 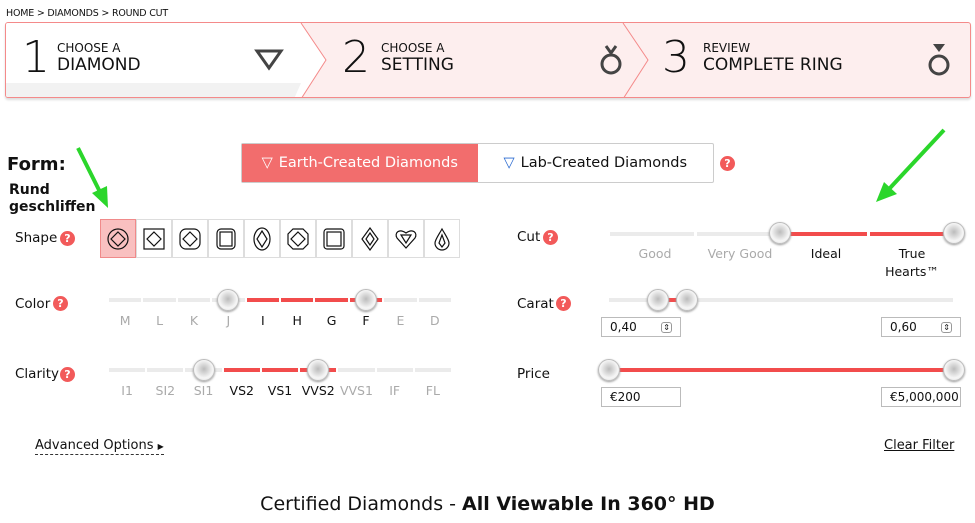 What do you see at coordinates (954, 370) in the screenshot?
I see `price-max-handle` at bounding box center [954, 370].